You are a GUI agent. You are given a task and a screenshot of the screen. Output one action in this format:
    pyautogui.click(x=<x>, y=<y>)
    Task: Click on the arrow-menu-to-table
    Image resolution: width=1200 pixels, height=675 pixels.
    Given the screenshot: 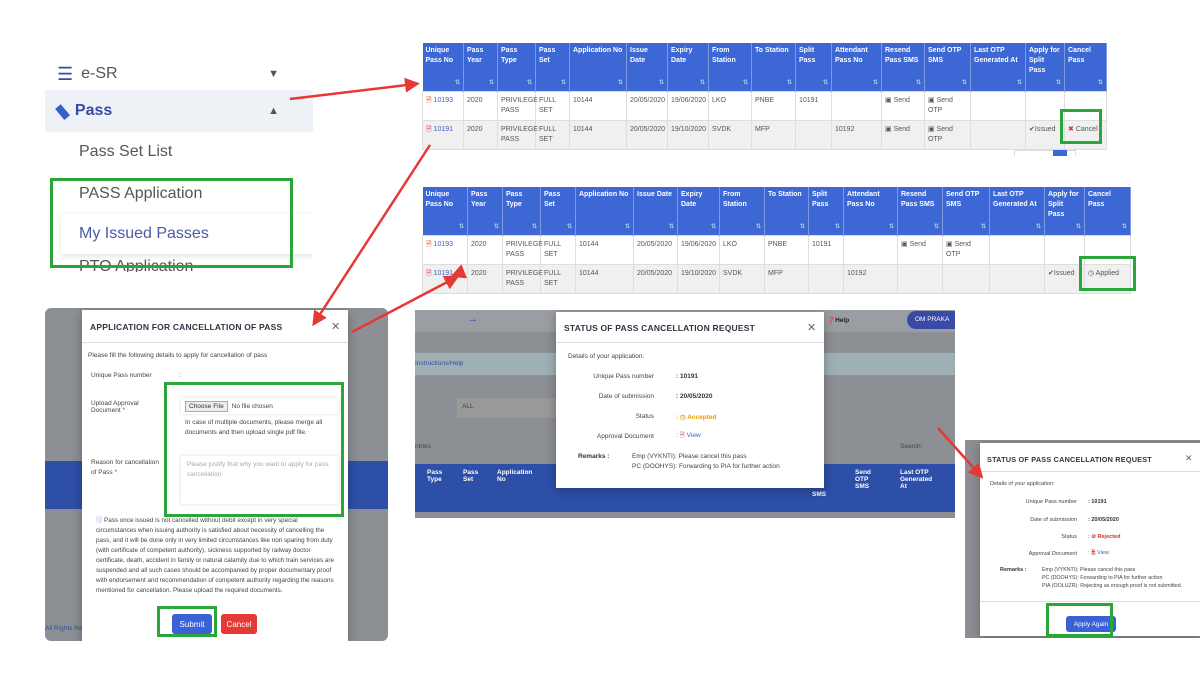 What is the action you would take?
    pyautogui.click(x=354, y=89)
    